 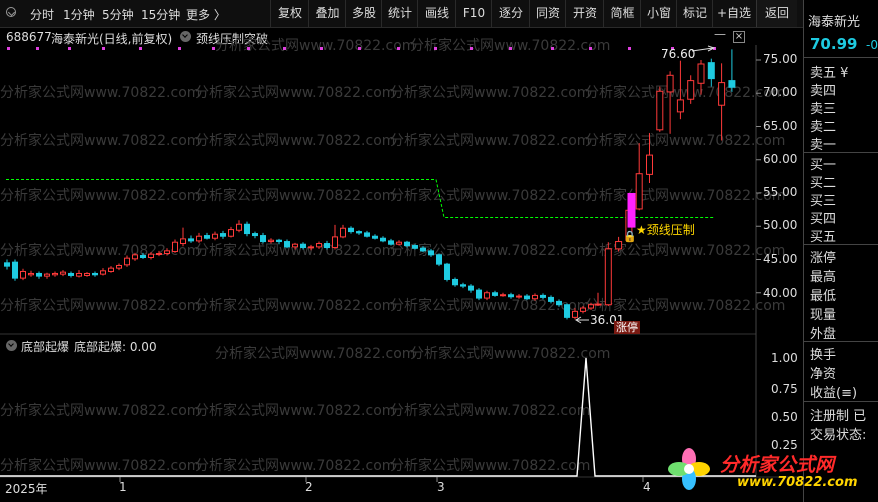 What do you see at coordinates (647, 487) in the screenshot?
I see `time-axis-month: 4` at bounding box center [647, 487].